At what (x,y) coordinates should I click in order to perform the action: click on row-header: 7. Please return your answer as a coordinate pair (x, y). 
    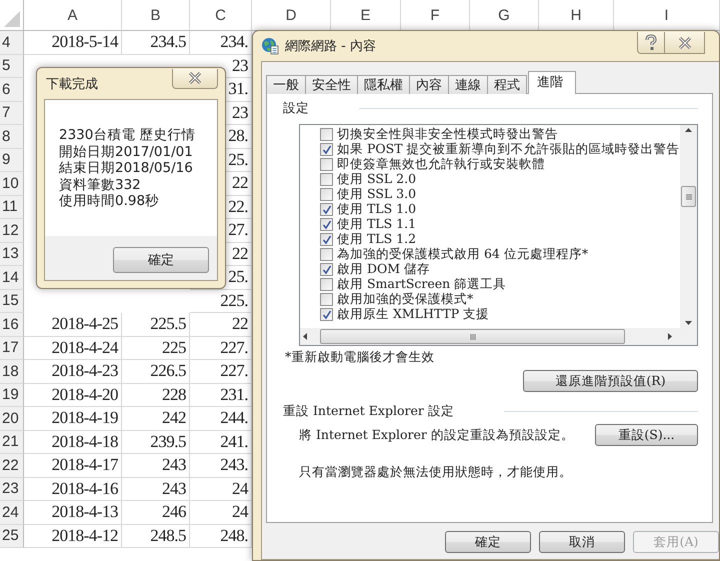
    Looking at the image, I should click on (12, 113).